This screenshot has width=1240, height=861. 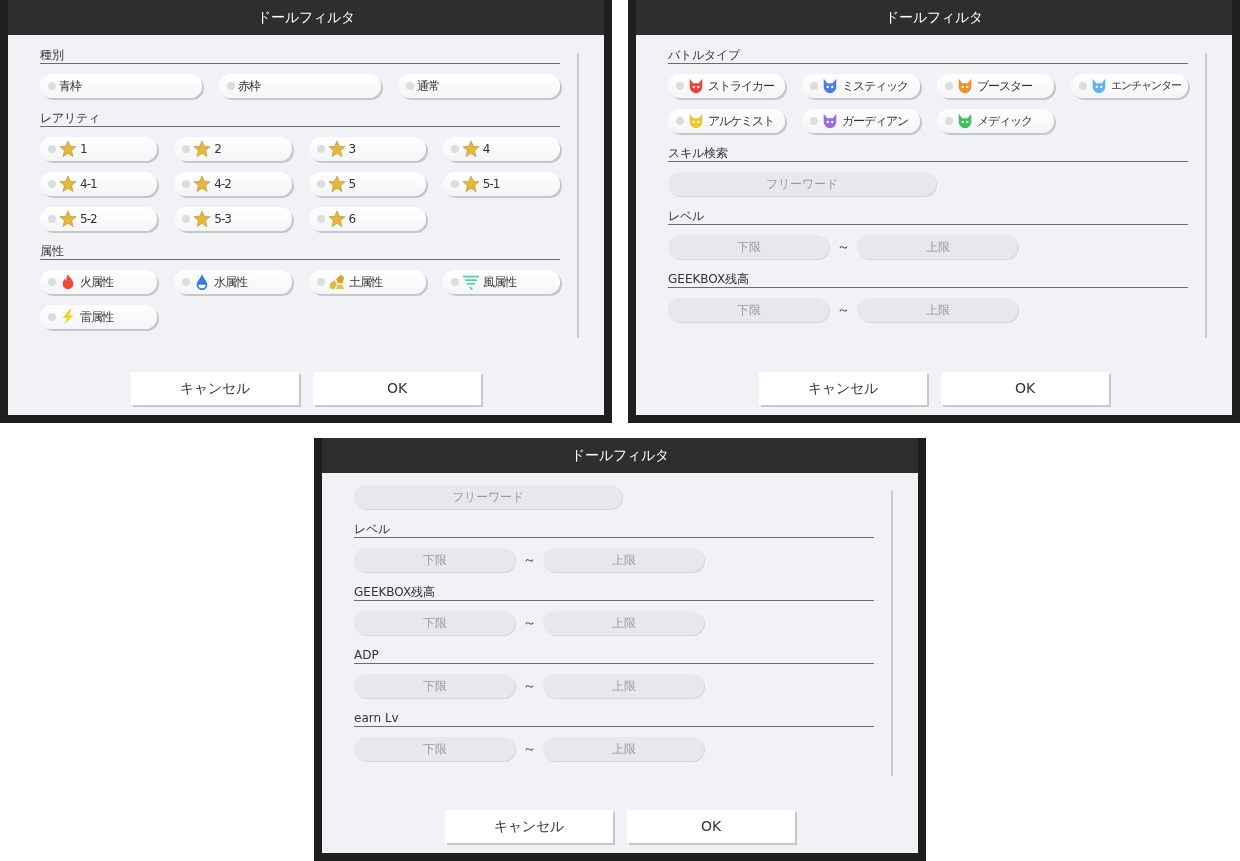 What do you see at coordinates (99, 219) in the screenshot?
I see `filter-option: 5-2` at bounding box center [99, 219].